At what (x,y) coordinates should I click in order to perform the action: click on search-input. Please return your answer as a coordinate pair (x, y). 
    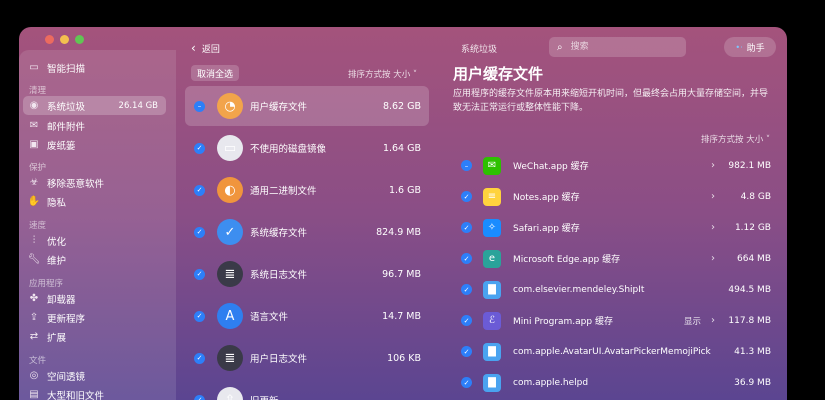
    Looking at the image, I should click on (620, 47).